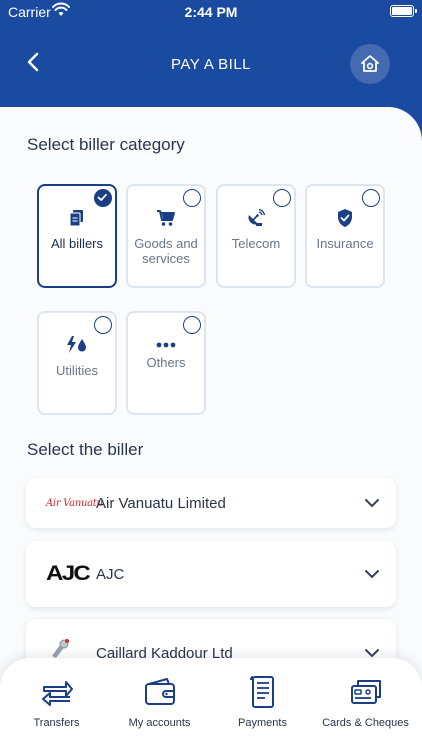  Describe the element at coordinates (159, 692) in the screenshot. I see `wallet-icon` at that location.